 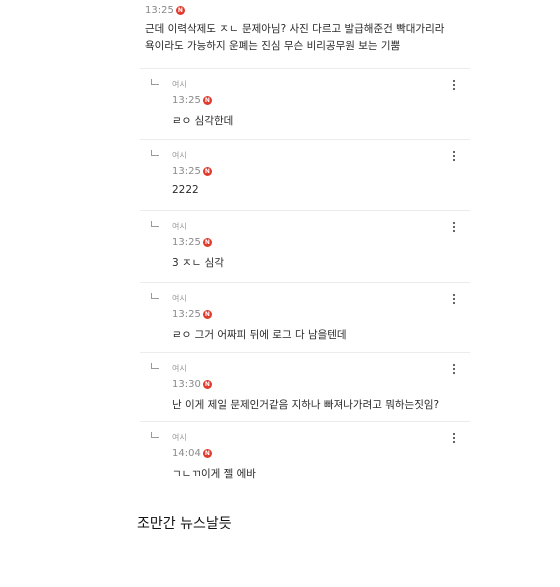 What do you see at coordinates (305, 242) in the screenshot?
I see `reply-item: 여시 13:25 N 3 ㅈㄴ 심각` at bounding box center [305, 242].